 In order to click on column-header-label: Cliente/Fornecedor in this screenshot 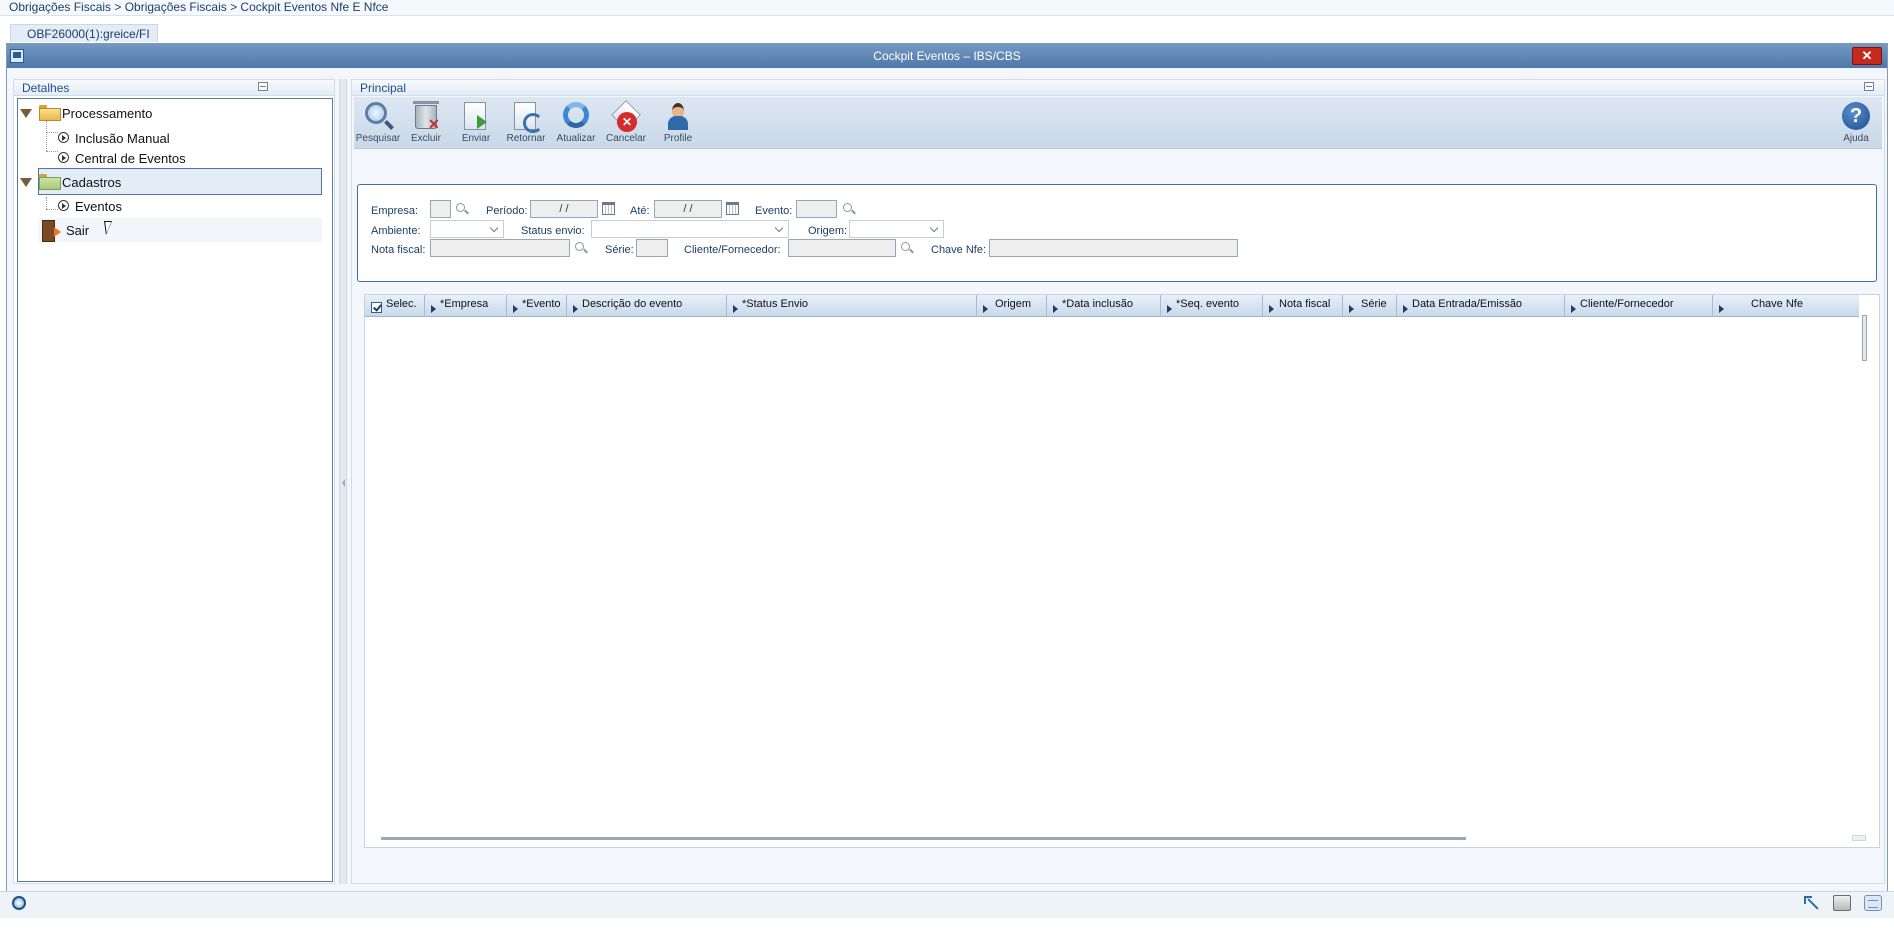, I will do `click(1627, 304)`.